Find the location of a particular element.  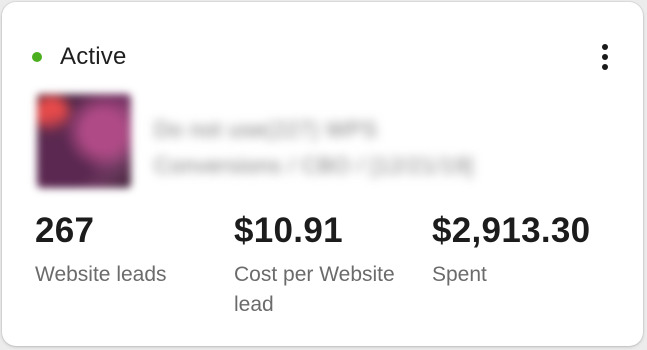

metric-label: Website leads is located at coordinates (101, 274).